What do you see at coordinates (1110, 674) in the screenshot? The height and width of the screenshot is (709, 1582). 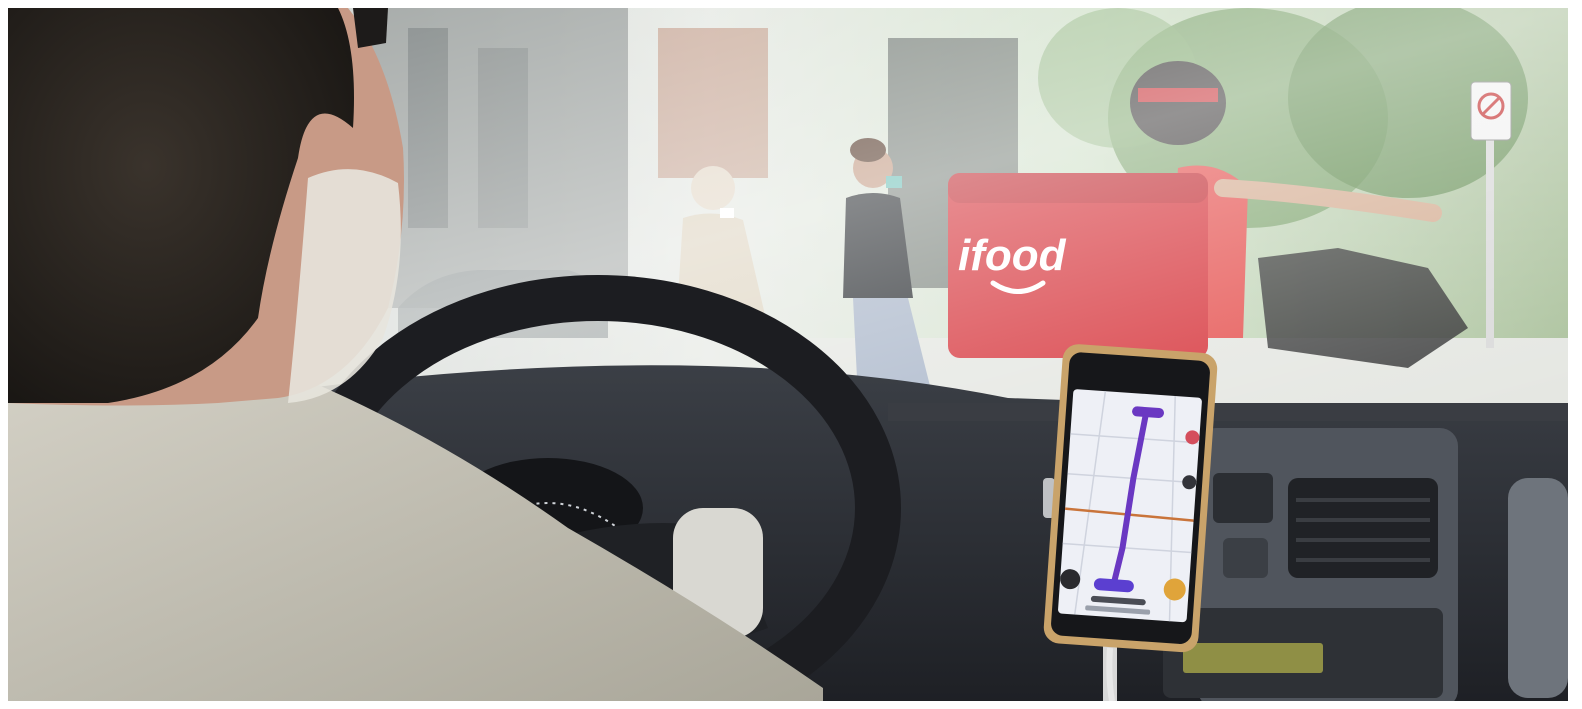 I see `charging-cable` at bounding box center [1110, 674].